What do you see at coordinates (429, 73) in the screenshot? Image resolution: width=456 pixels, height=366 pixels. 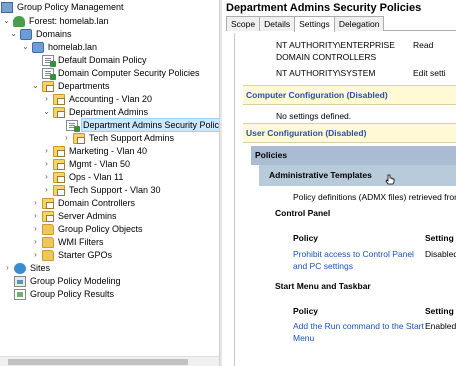 I see `permission-value: Edit setti` at bounding box center [429, 73].